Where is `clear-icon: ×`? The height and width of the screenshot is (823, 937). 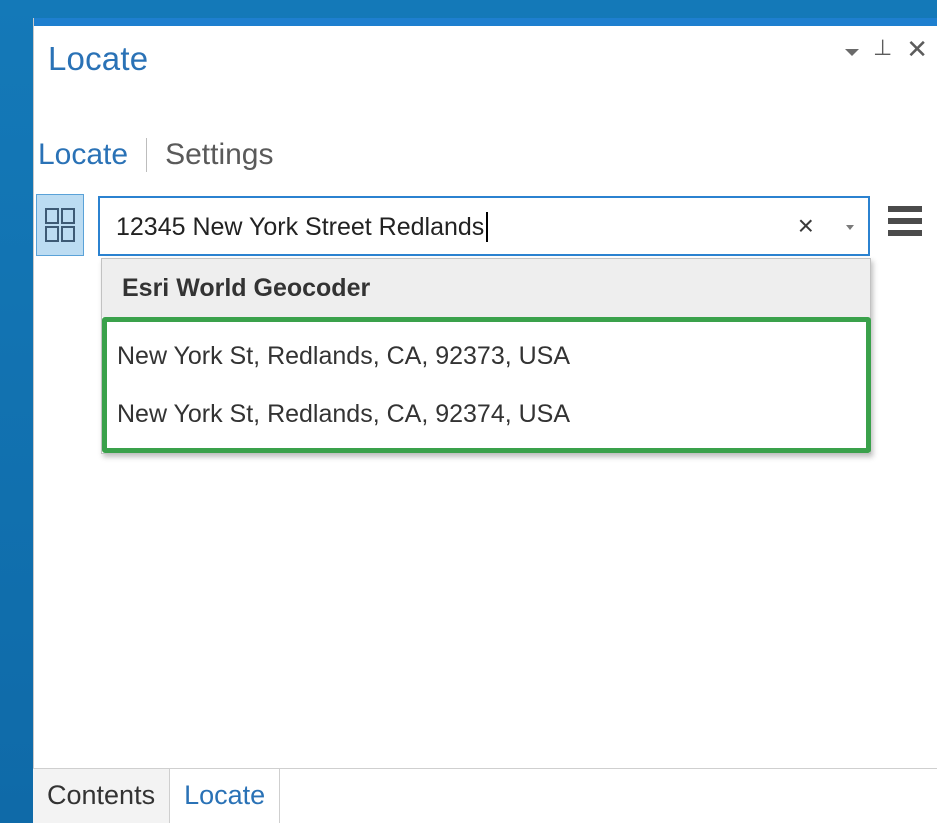
clear-icon: × is located at coordinates (806, 226).